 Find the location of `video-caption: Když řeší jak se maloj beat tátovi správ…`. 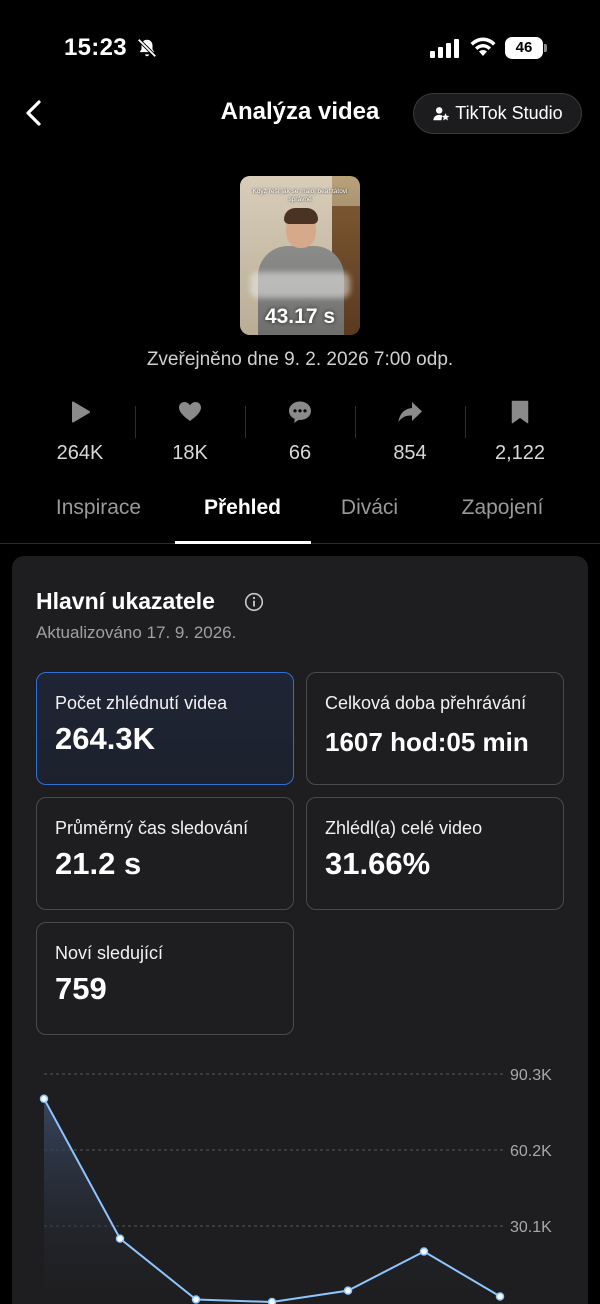

video-caption: Když řeší jak se maloj beat tátovi správ… is located at coordinates (300, 195).